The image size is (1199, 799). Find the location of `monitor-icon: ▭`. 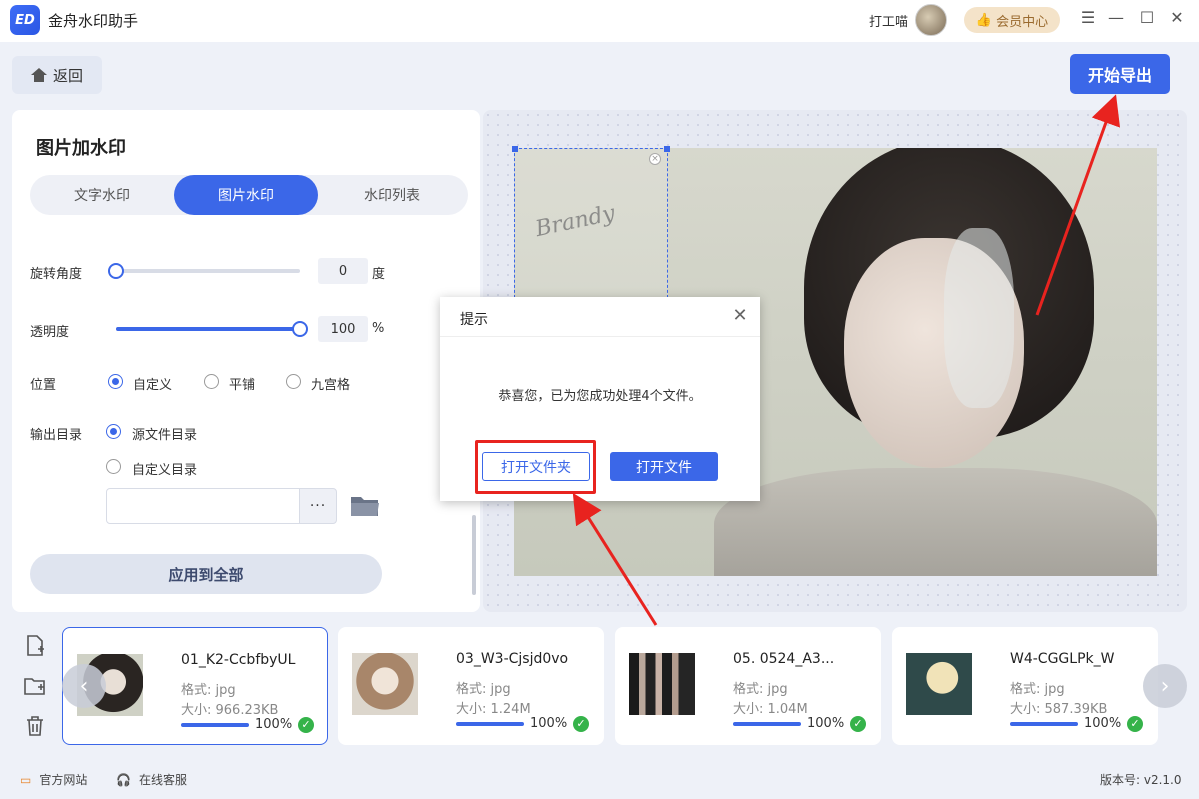

monitor-icon: ▭ is located at coordinates (26, 779).